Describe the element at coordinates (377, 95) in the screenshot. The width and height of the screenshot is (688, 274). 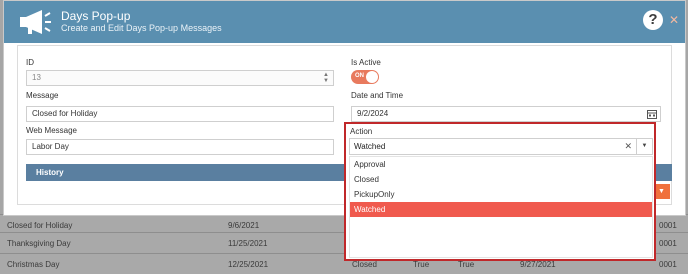
I see `date-label: Date and Time` at that location.